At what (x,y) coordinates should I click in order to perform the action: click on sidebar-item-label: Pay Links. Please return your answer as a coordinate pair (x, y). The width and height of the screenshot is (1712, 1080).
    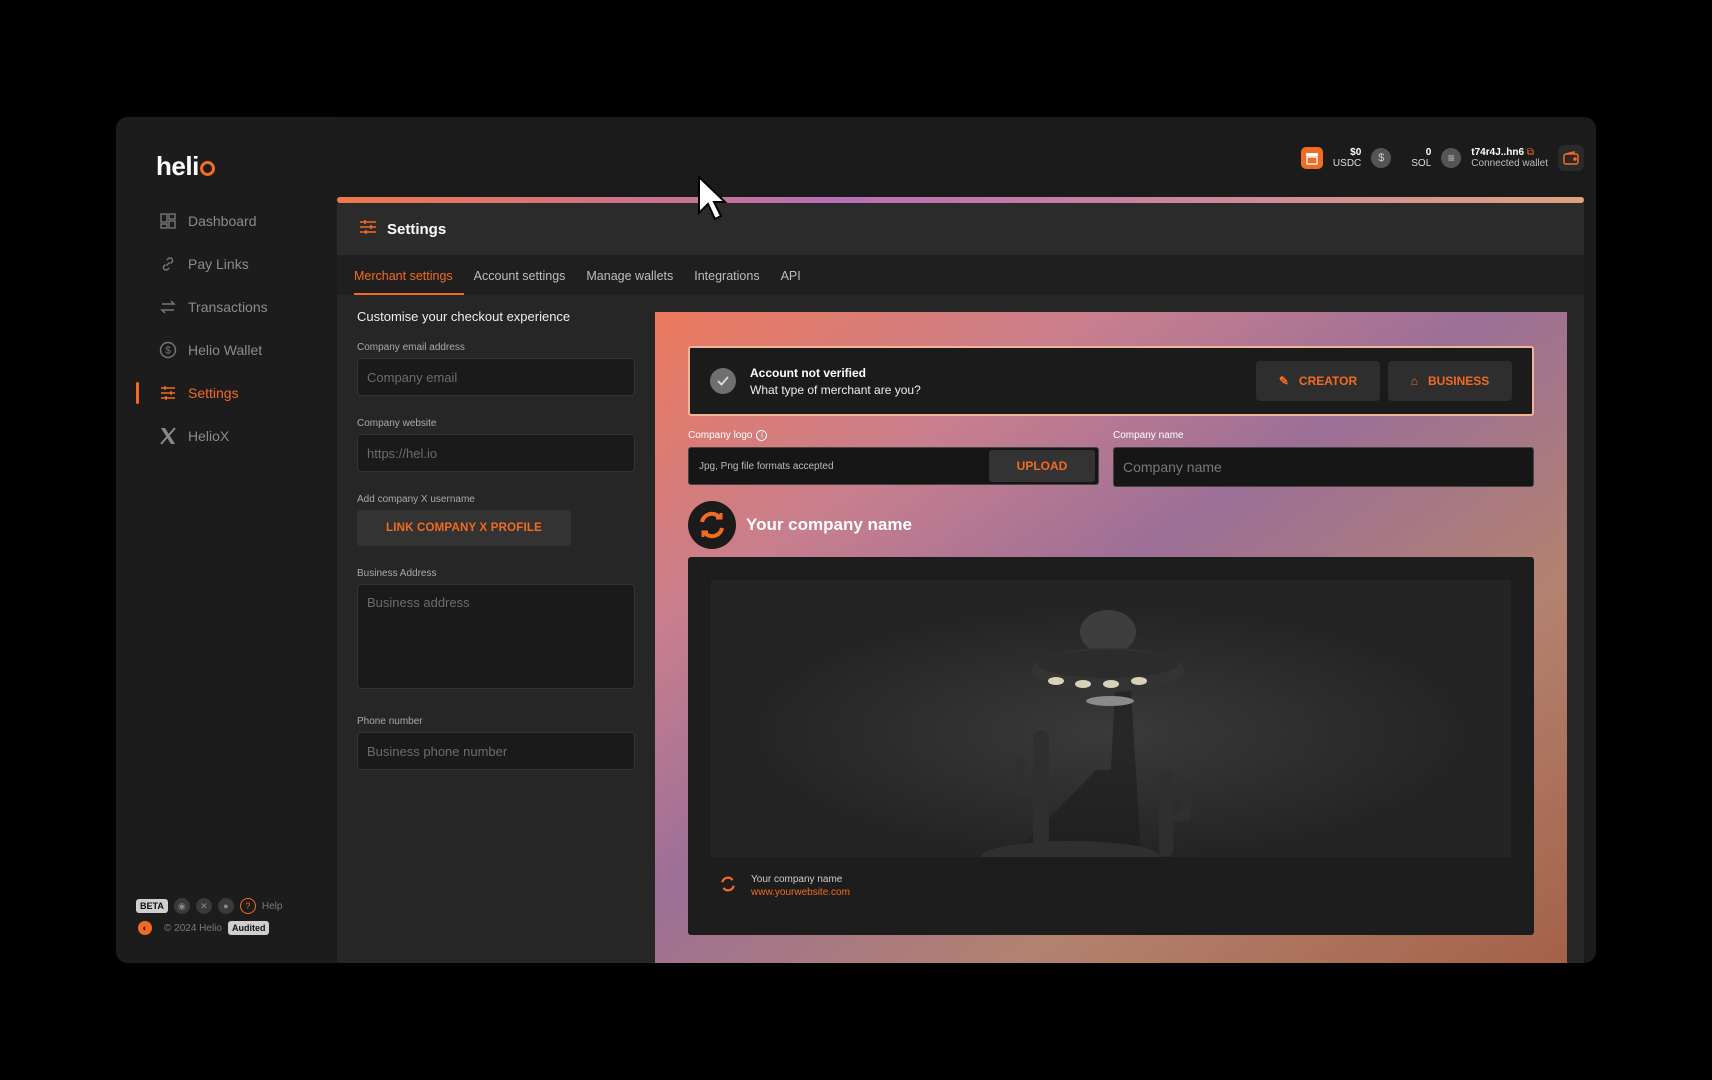
    Looking at the image, I should click on (218, 263).